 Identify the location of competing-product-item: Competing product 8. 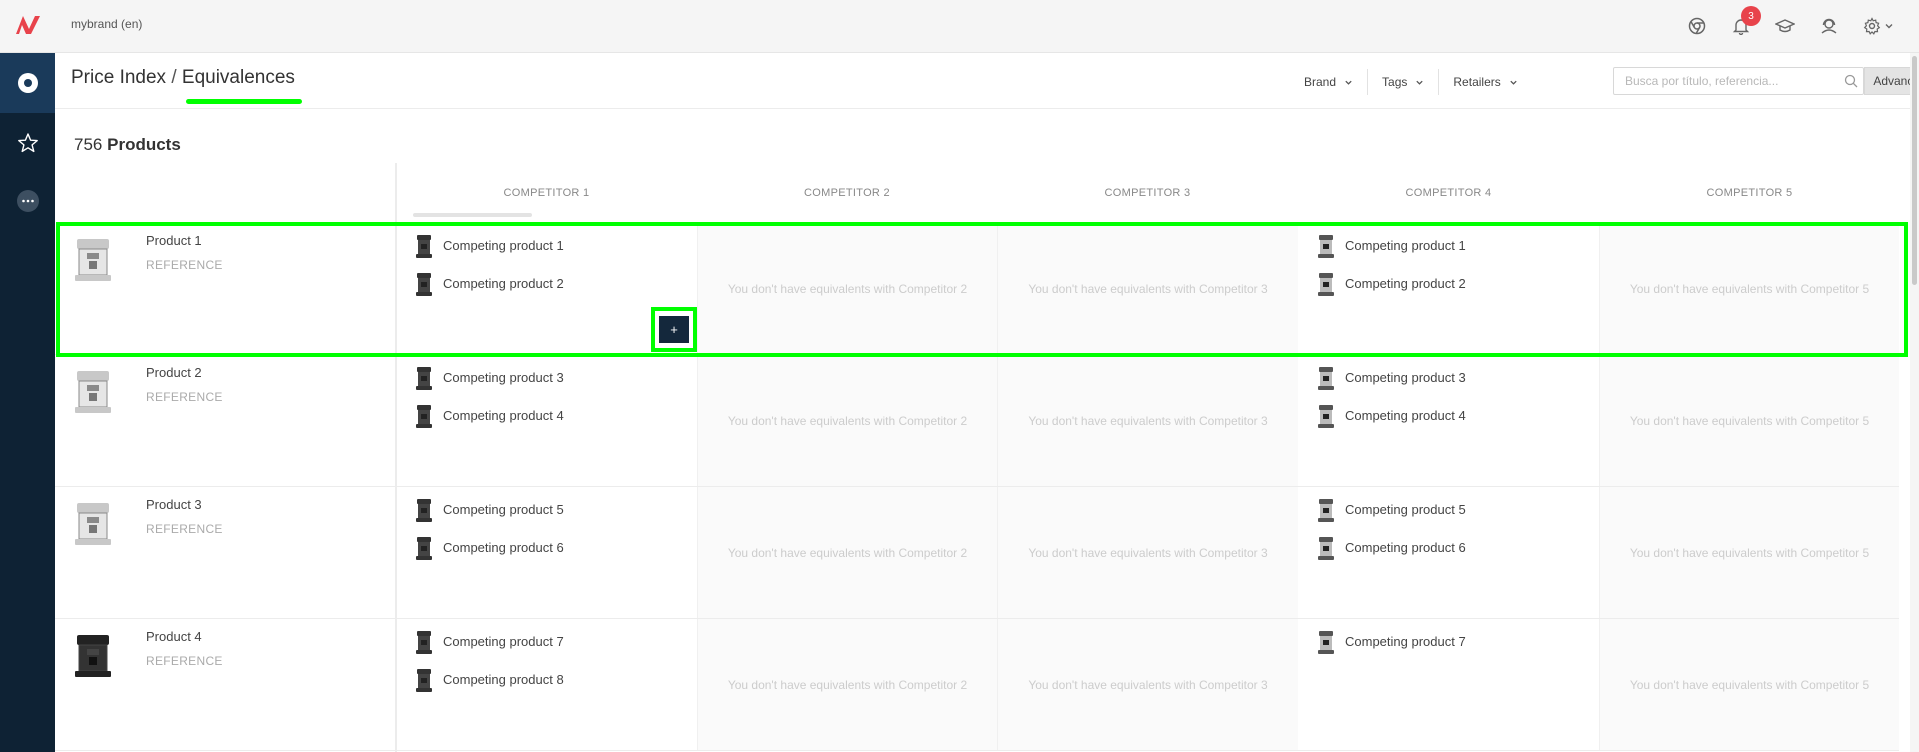
(488, 682).